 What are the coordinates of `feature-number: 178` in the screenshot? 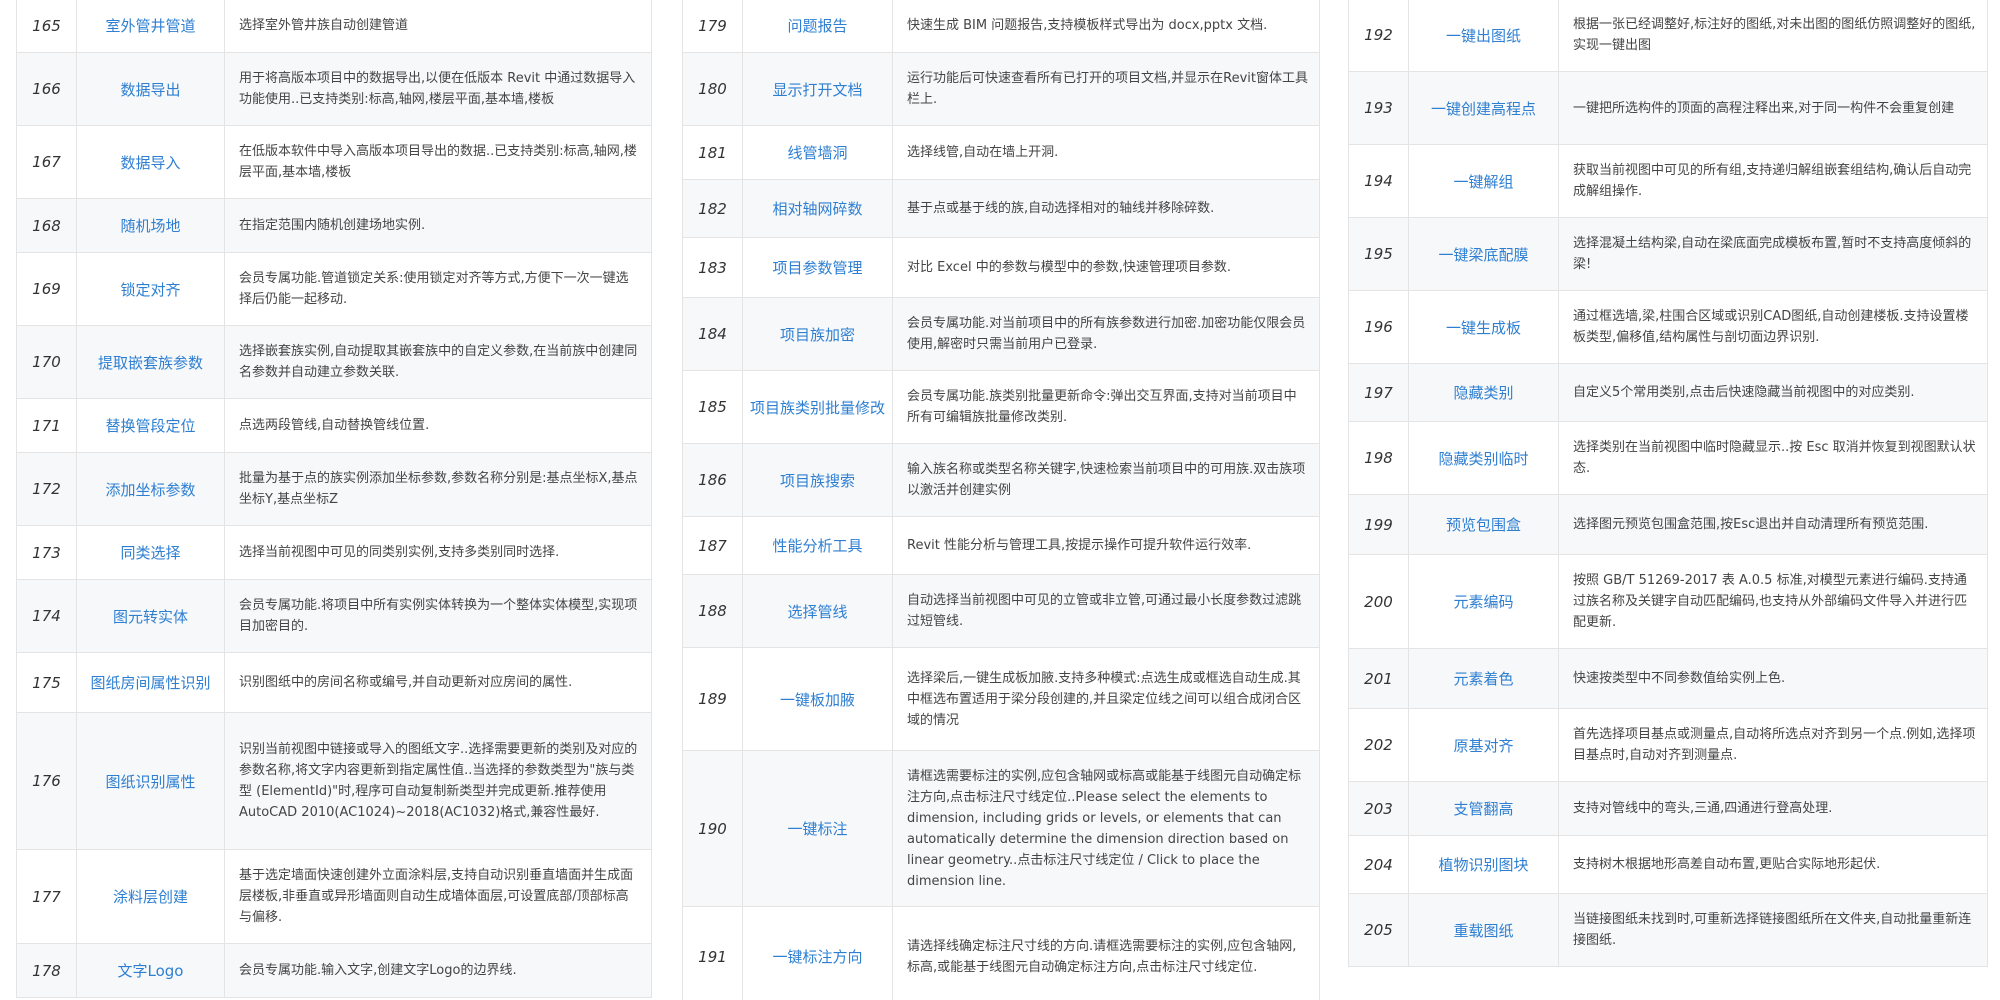 It's located at (46, 970).